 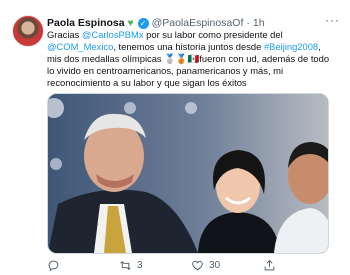 What do you see at coordinates (113, 34) in the screenshot?
I see `mention-link: @CarlosPBMx` at bounding box center [113, 34].